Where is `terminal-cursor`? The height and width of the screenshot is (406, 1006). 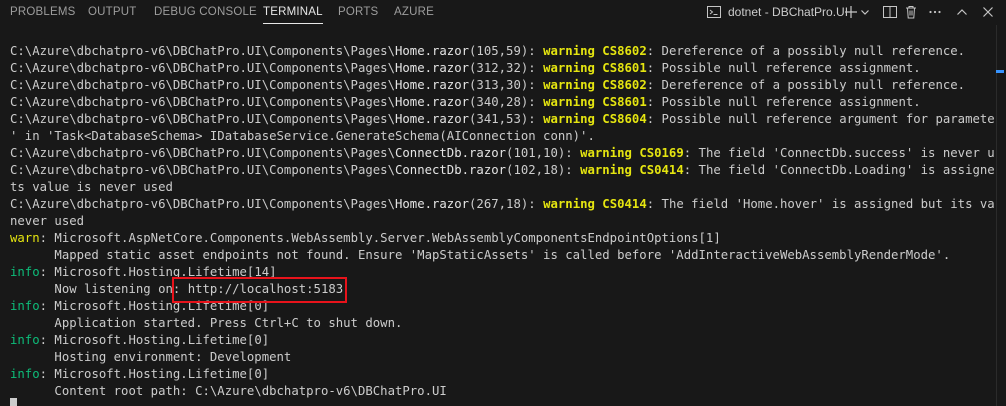 terminal-cursor is located at coordinates (13, 402).